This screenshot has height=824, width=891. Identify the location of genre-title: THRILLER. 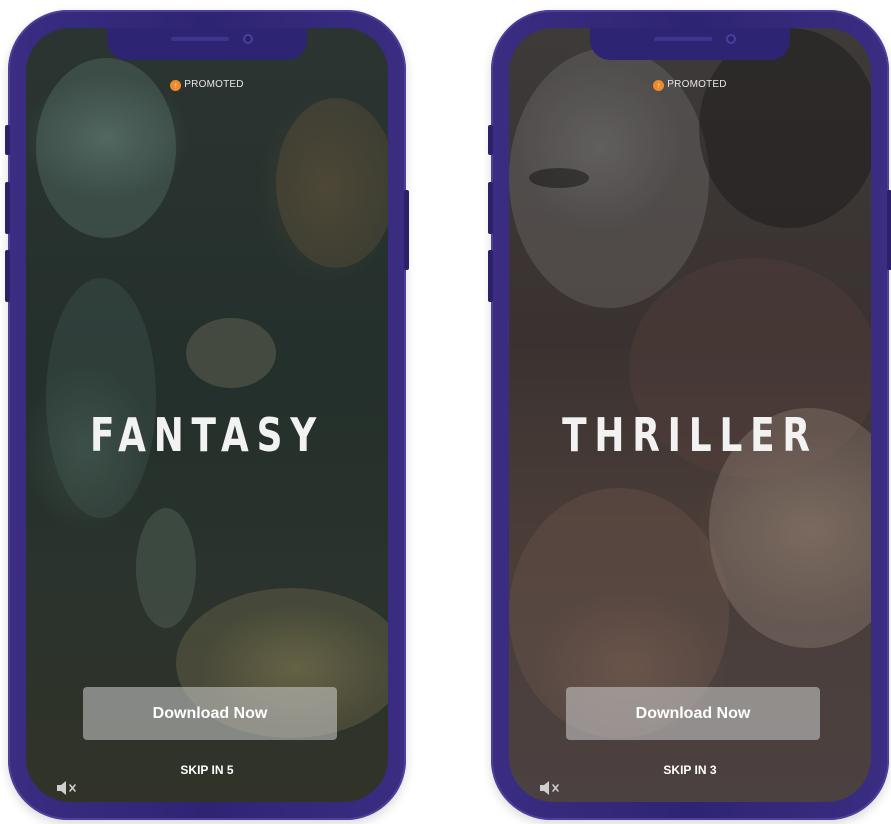
(690, 435).